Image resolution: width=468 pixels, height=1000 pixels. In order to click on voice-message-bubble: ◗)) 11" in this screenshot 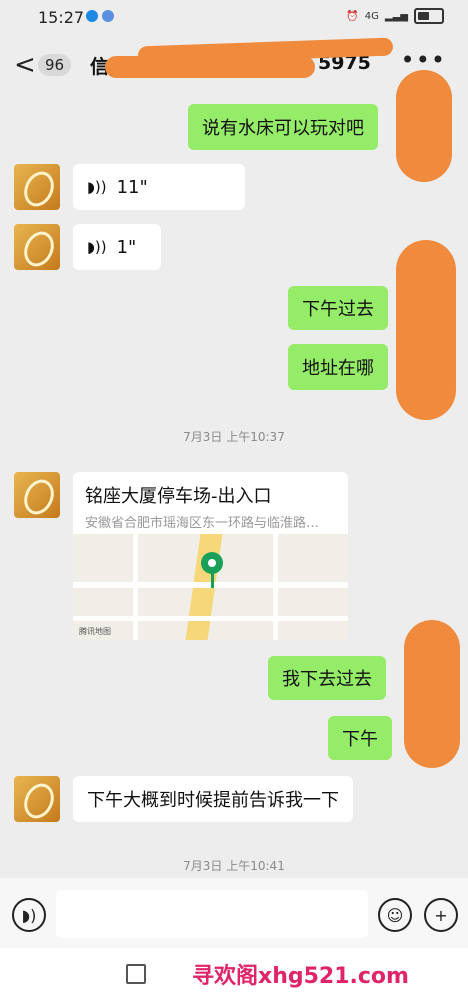, I will do `click(159, 187)`.